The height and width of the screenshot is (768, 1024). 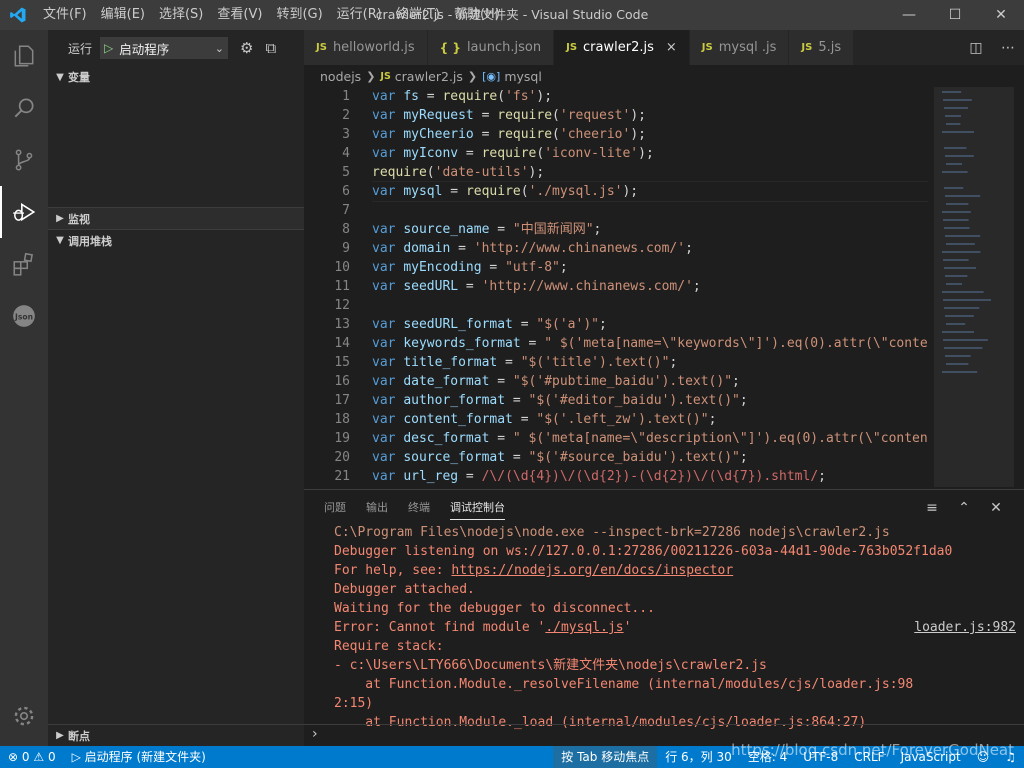 What do you see at coordinates (932, 508) in the screenshot?
I see `clear-console-icon: ≡` at bounding box center [932, 508].